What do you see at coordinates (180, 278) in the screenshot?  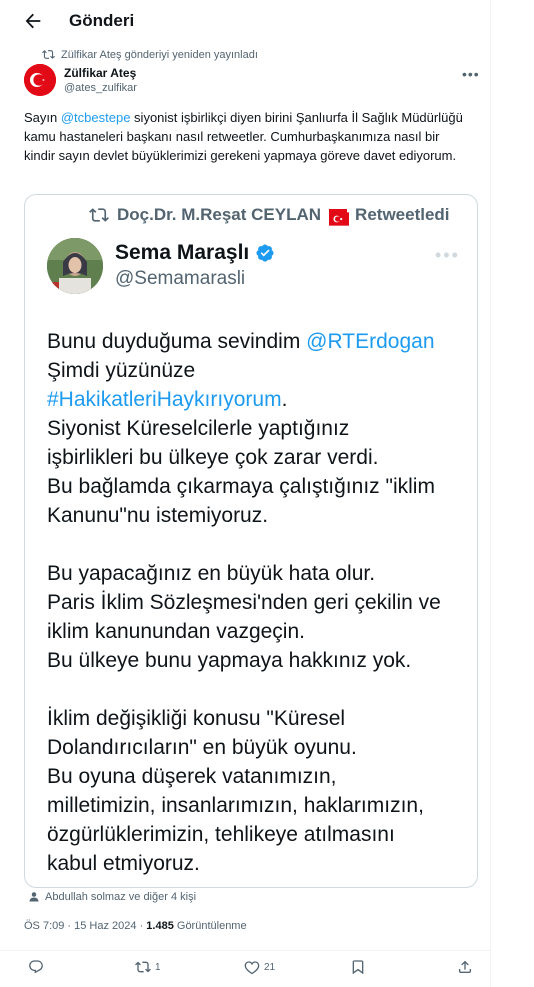 I see `card-author-handle: @Semamarasli` at bounding box center [180, 278].